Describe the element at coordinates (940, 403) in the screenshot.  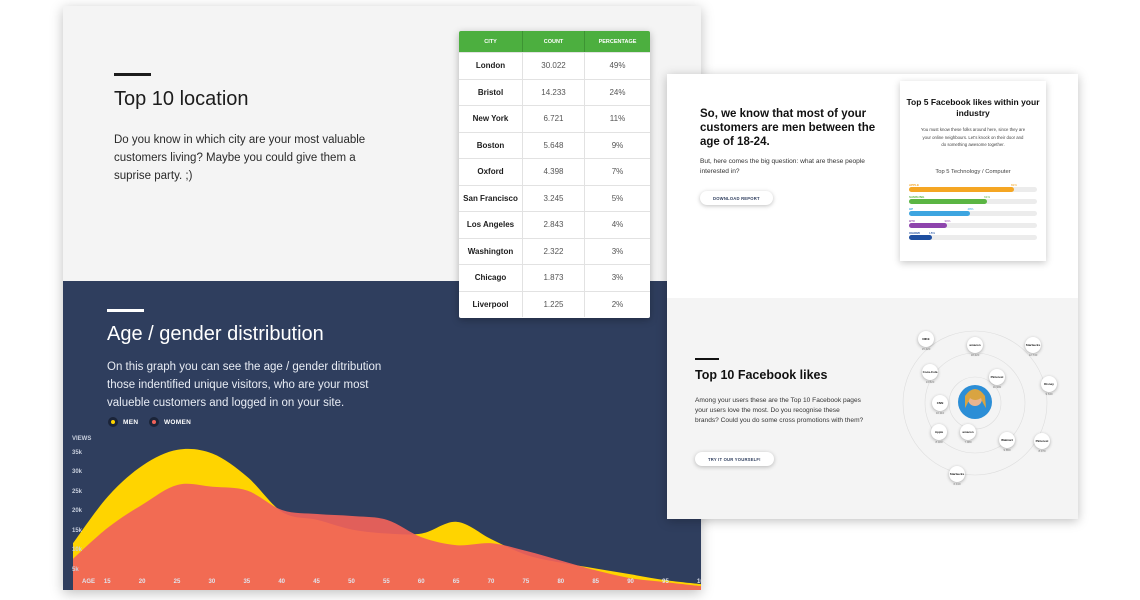
I see `brand-logo: CNN` at that location.